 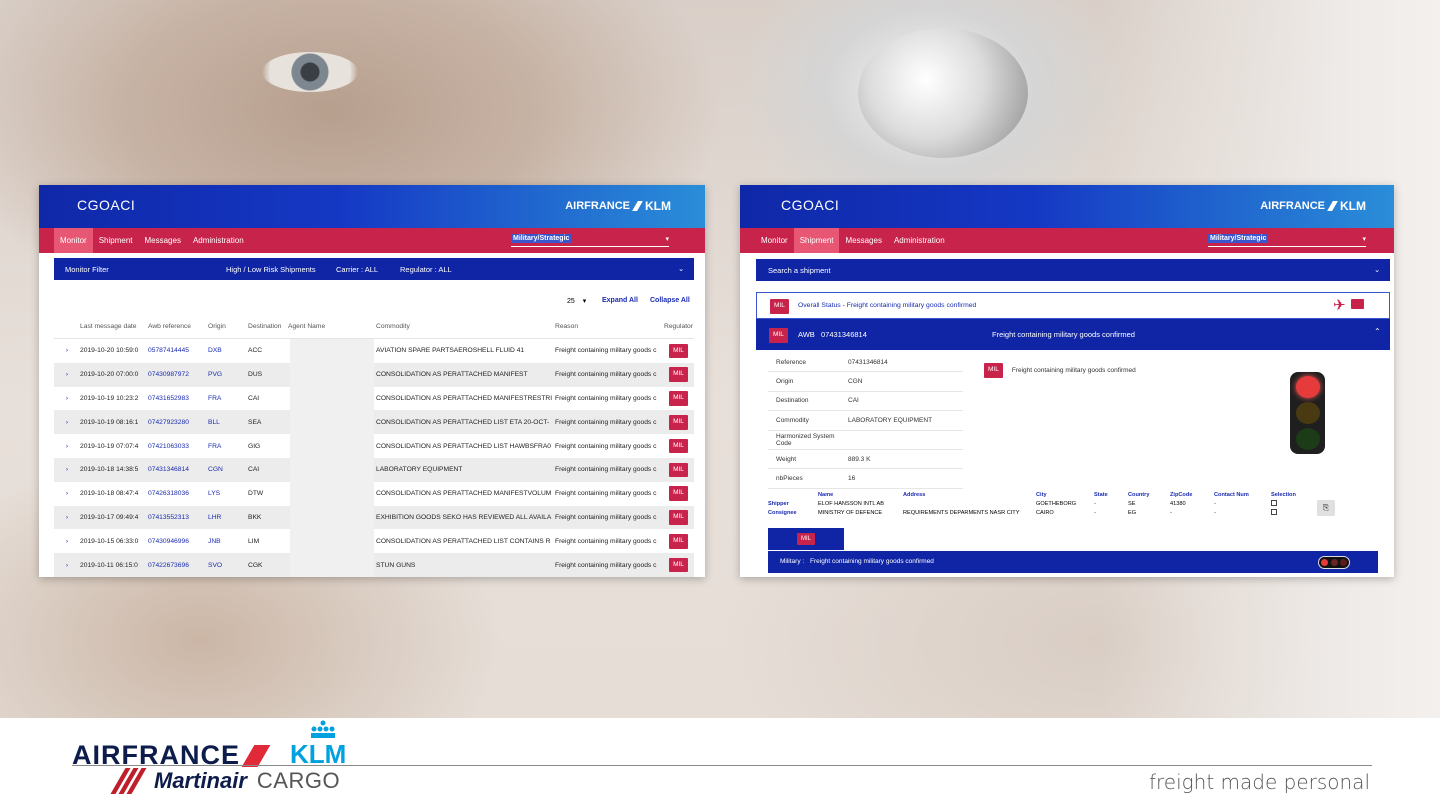 I want to click on detail-value: 889.3 K, so click(x=859, y=459).